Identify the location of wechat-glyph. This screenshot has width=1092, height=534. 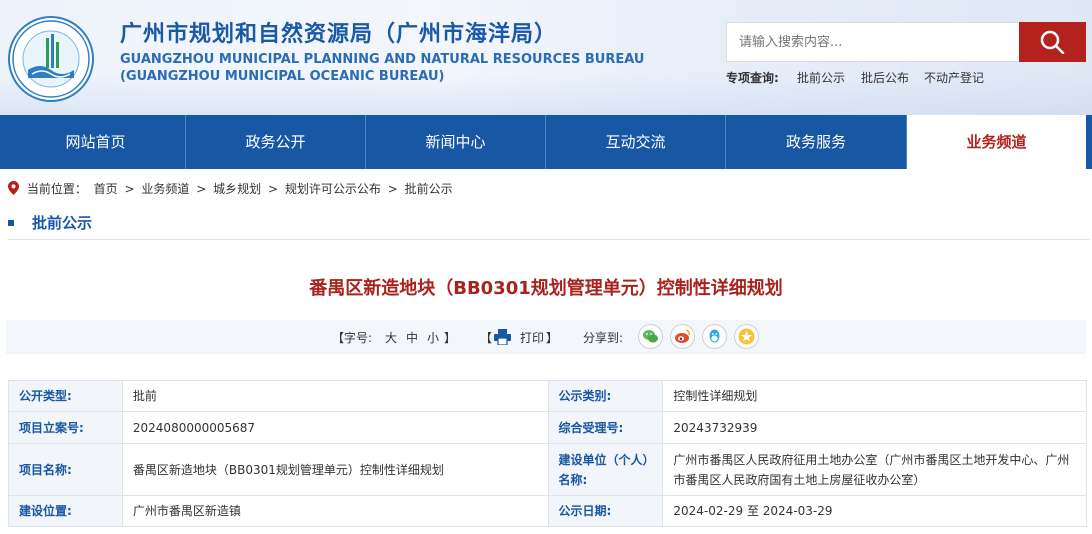
(650, 336).